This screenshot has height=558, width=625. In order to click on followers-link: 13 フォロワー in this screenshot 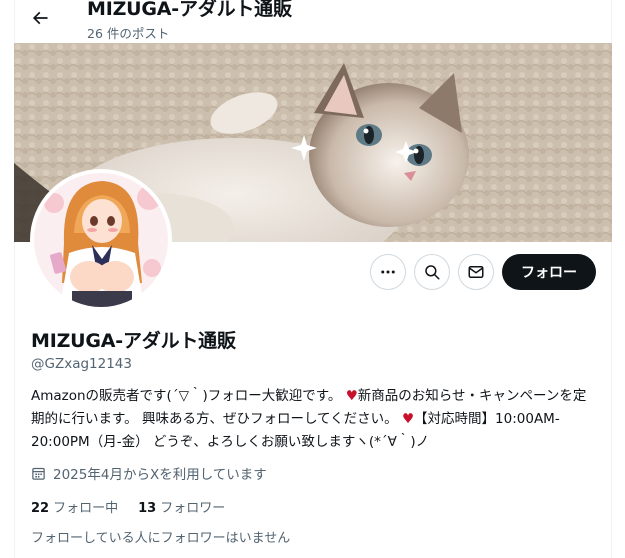, I will do `click(181, 506)`.